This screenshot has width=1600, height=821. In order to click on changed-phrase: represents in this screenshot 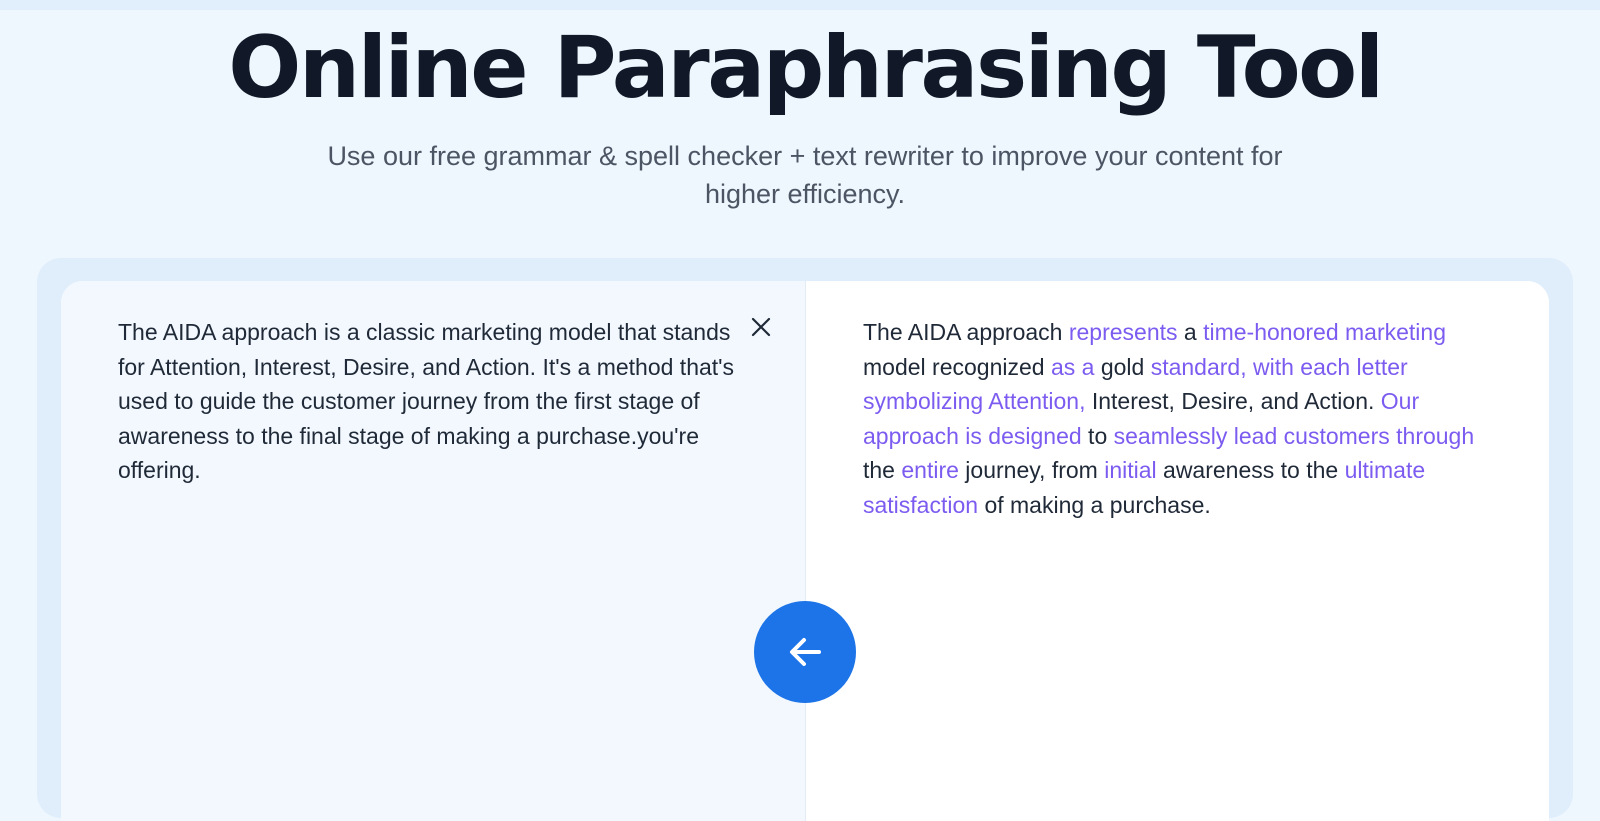, I will do `click(1123, 332)`.